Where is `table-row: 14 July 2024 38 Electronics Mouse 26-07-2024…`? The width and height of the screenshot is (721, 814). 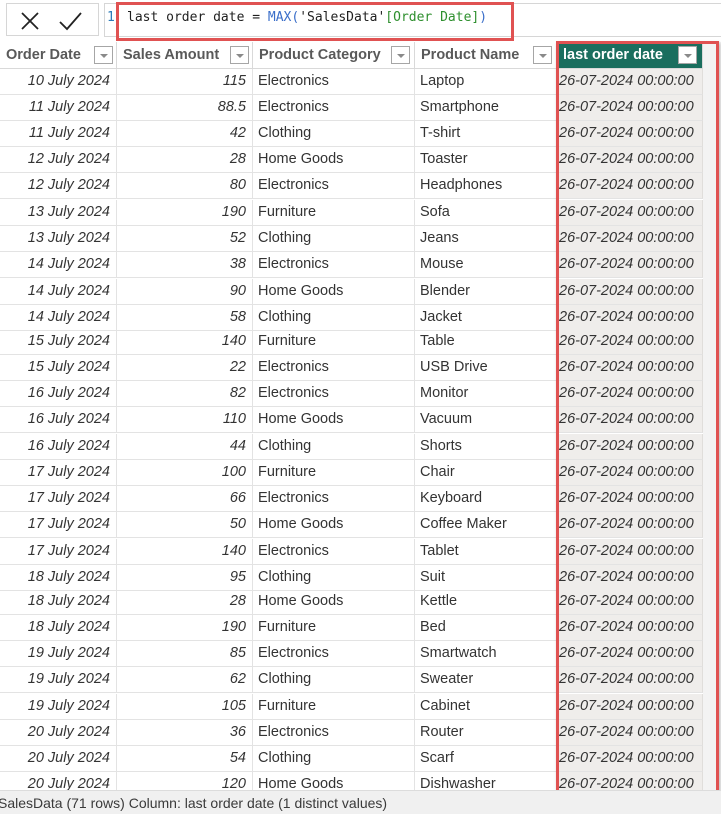 table-row: 14 July 2024 38 Electronics Mouse 26-07-2024… is located at coordinates (360, 265).